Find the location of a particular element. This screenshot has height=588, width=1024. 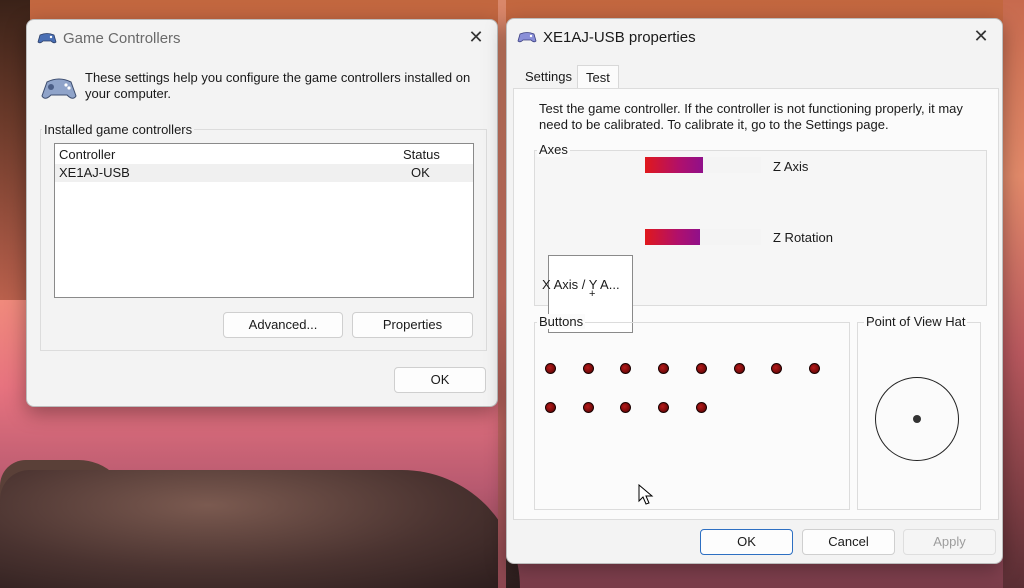

pov-hat-label: Point of View Hat is located at coordinates (916, 321).